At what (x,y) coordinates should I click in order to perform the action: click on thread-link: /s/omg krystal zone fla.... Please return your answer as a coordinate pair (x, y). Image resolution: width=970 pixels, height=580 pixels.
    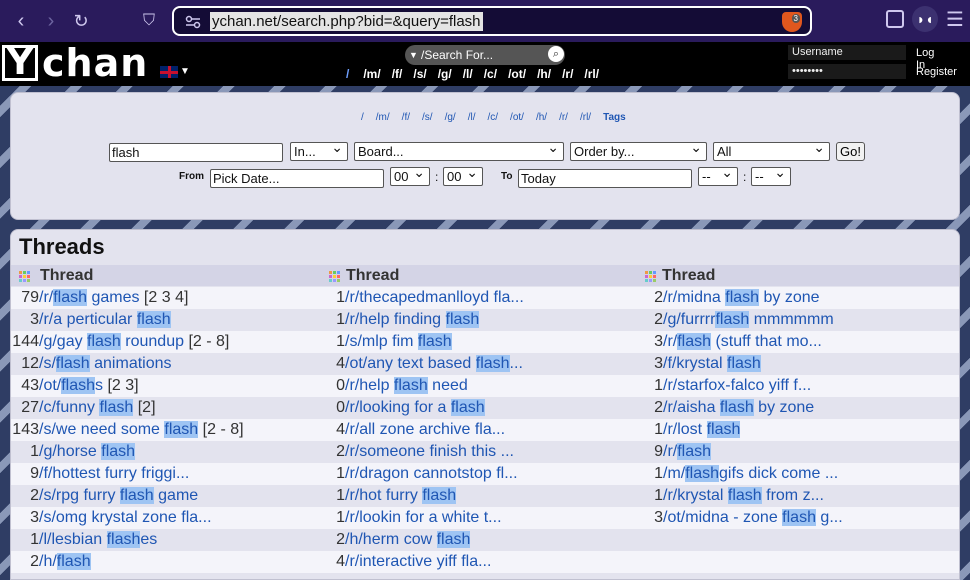
    Looking at the image, I should click on (125, 517).